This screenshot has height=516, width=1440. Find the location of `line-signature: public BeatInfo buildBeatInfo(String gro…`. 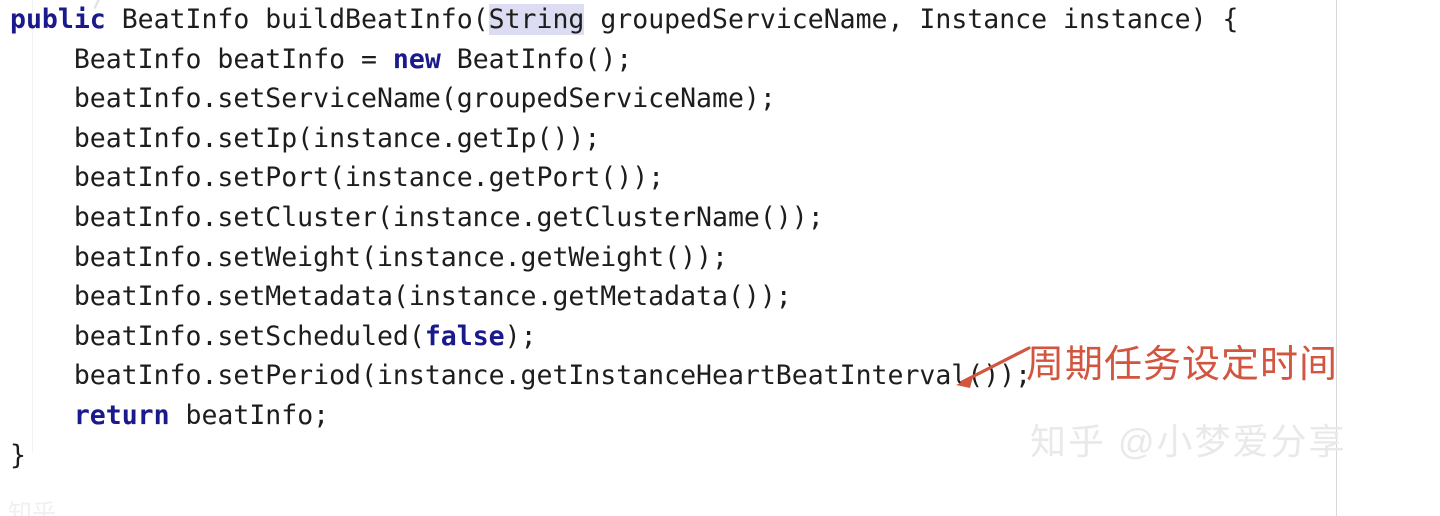

line-signature: public BeatInfo buildBeatInfo(String gro… is located at coordinates (720, 20).